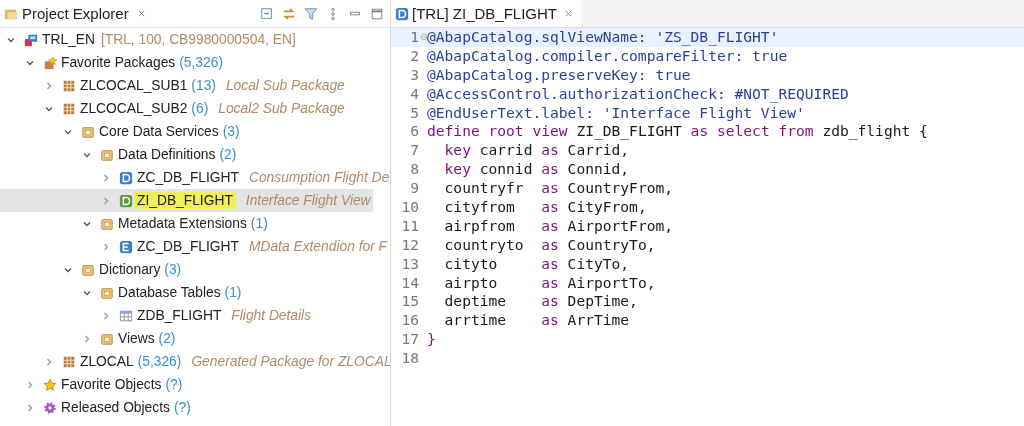  What do you see at coordinates (409, 207) in the screenshot?
I see `line-number: 10` at bounding box center [409, 207].